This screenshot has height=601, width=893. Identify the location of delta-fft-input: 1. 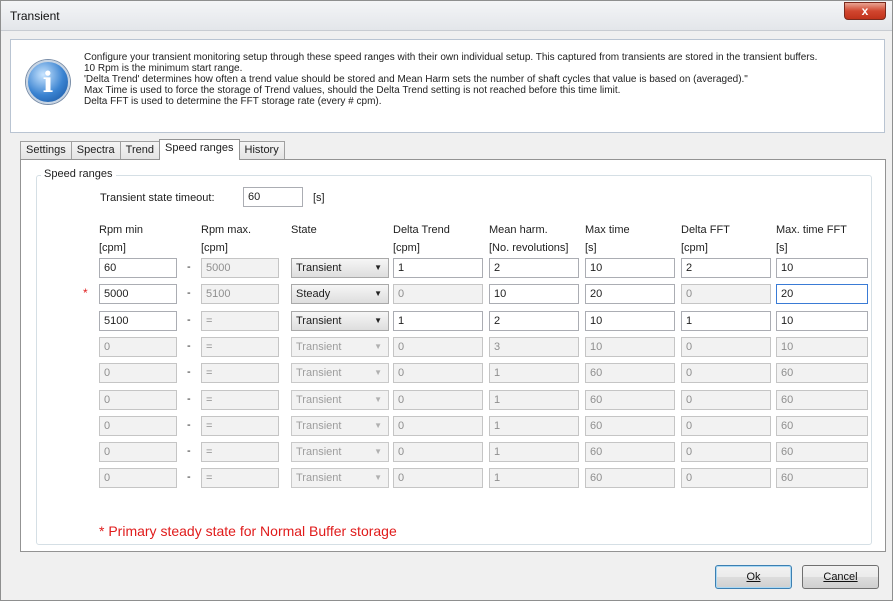
(726, 320).